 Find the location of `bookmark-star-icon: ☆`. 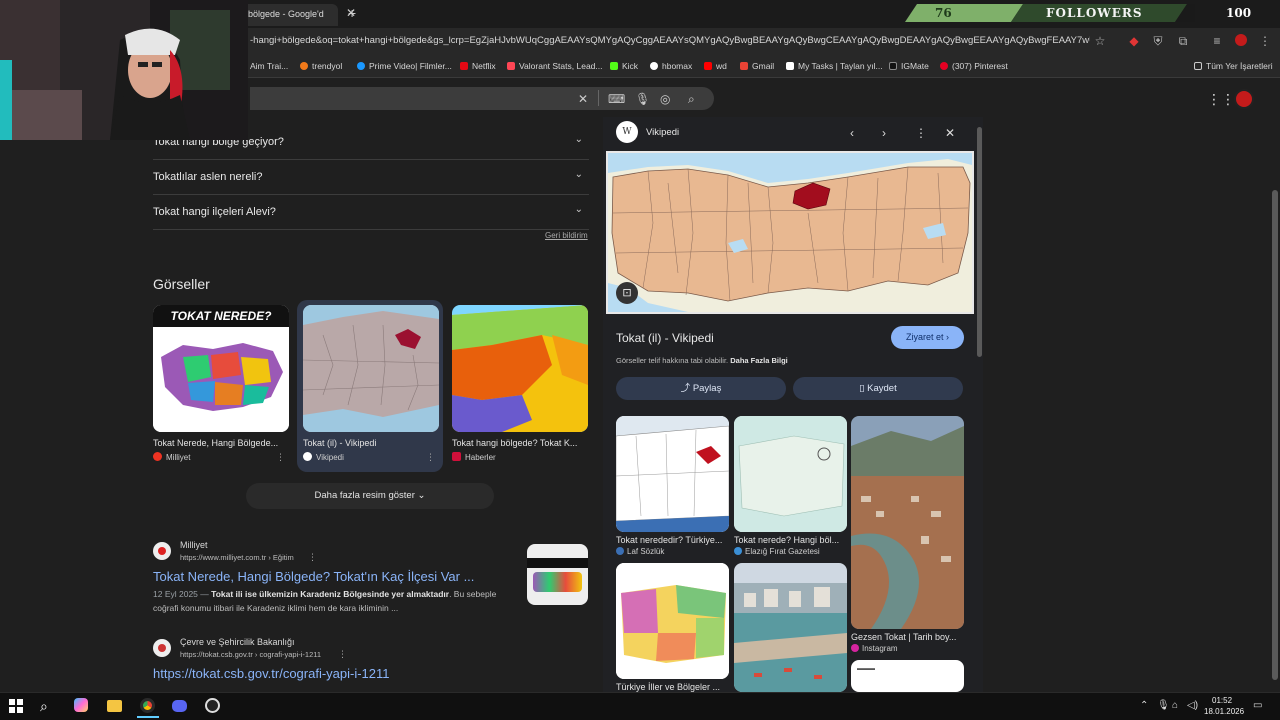

bookmark-star-icon: ☆ is located at coordinates (1100, 41).